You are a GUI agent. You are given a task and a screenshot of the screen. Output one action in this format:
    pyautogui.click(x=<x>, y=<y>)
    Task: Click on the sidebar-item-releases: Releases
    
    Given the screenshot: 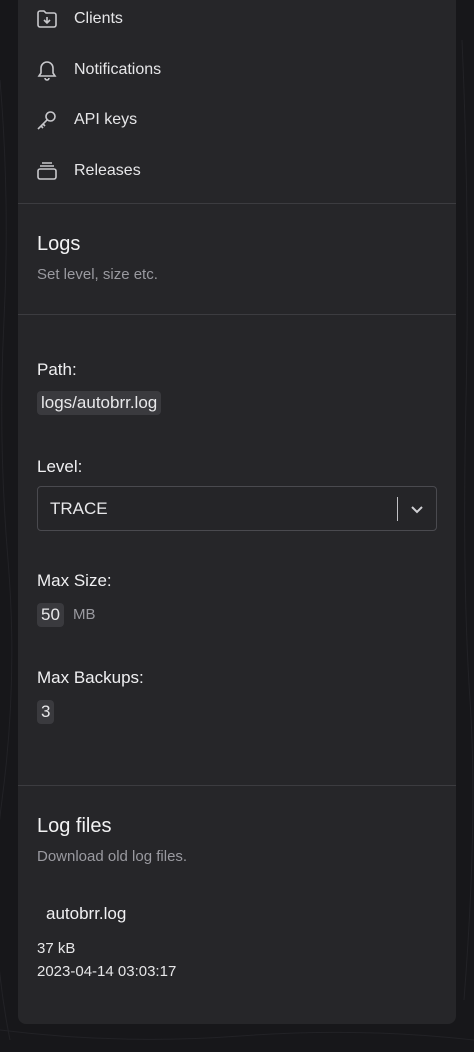 What is the action you would take?
    pyautogui.click(x=237, y=171)
    